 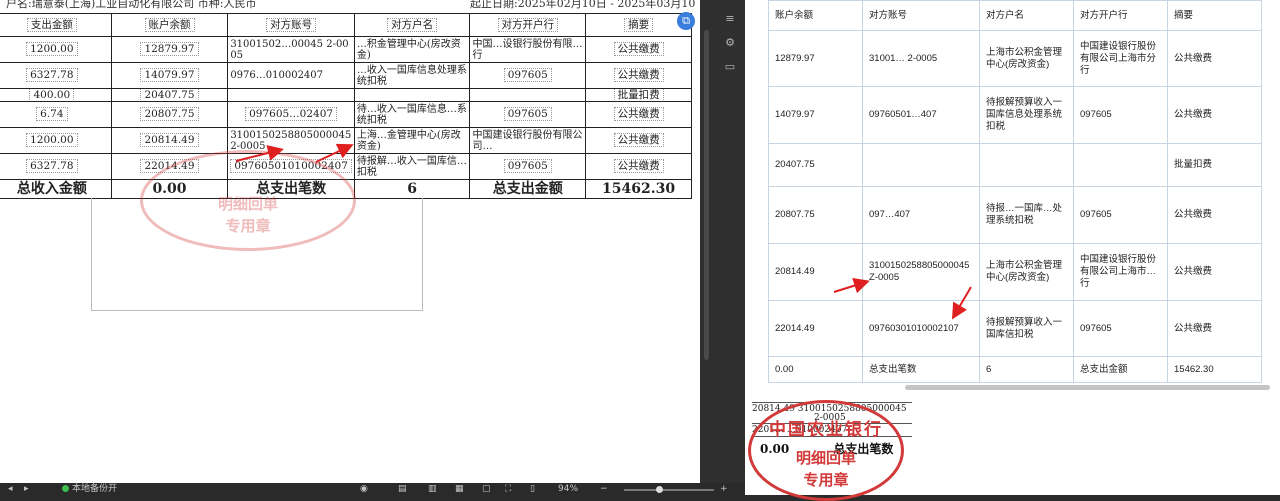 I want to click on date-range-header: 起止日期:2025年02月10日 - 2025年03月10, so click(x=583, y=5).